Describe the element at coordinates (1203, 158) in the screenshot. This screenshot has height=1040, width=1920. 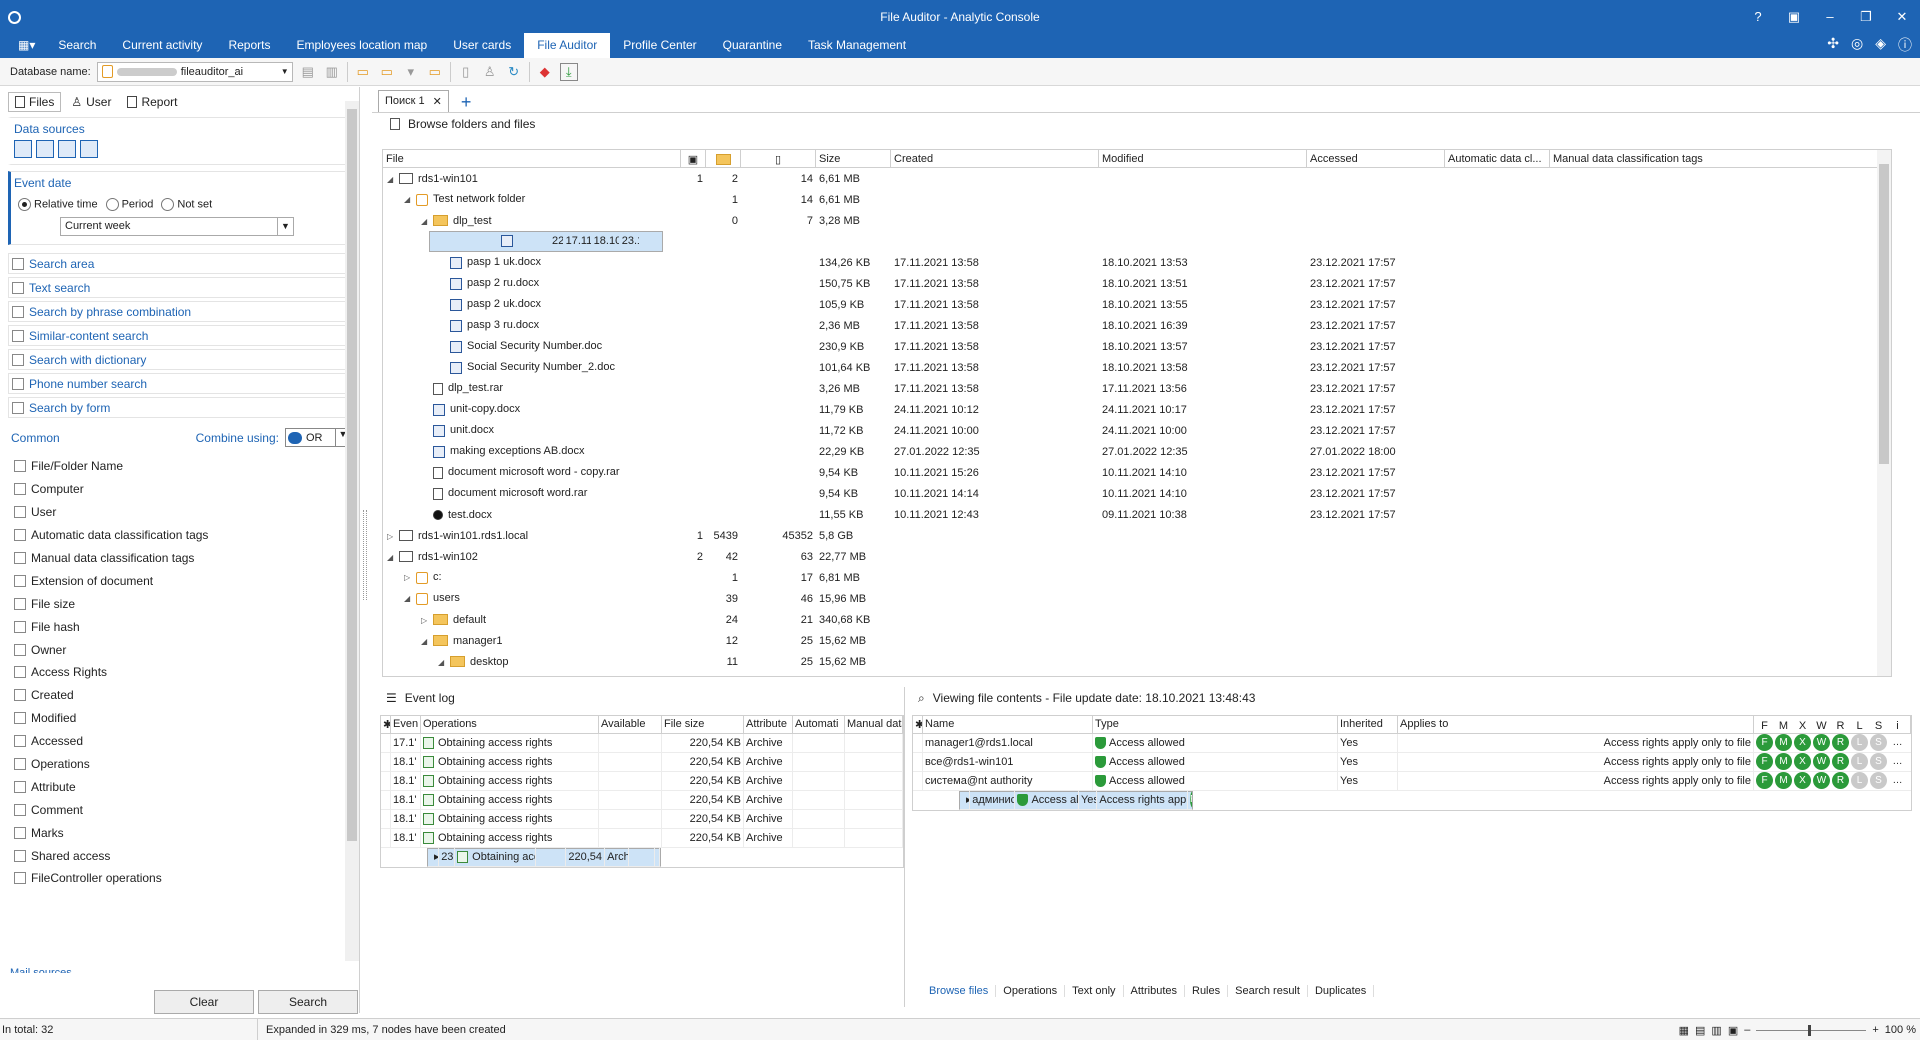
I see `col-modified: Modified` at that location.